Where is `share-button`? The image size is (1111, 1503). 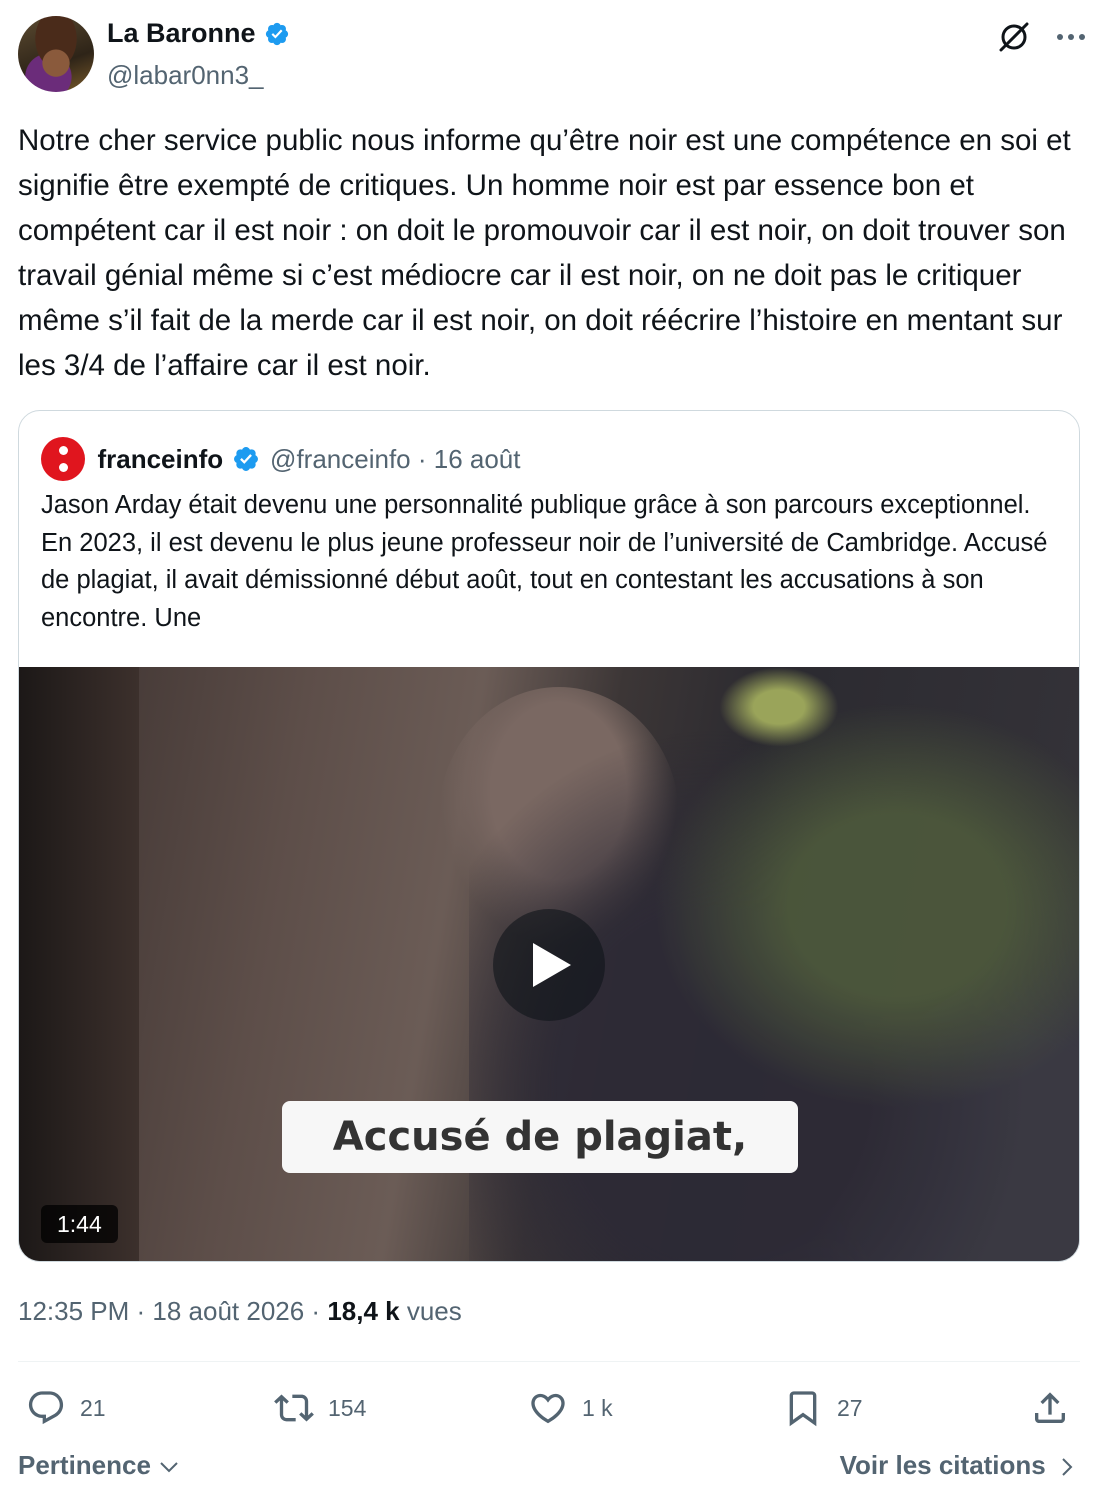 share-button is located at coordinates (1057, 1408).